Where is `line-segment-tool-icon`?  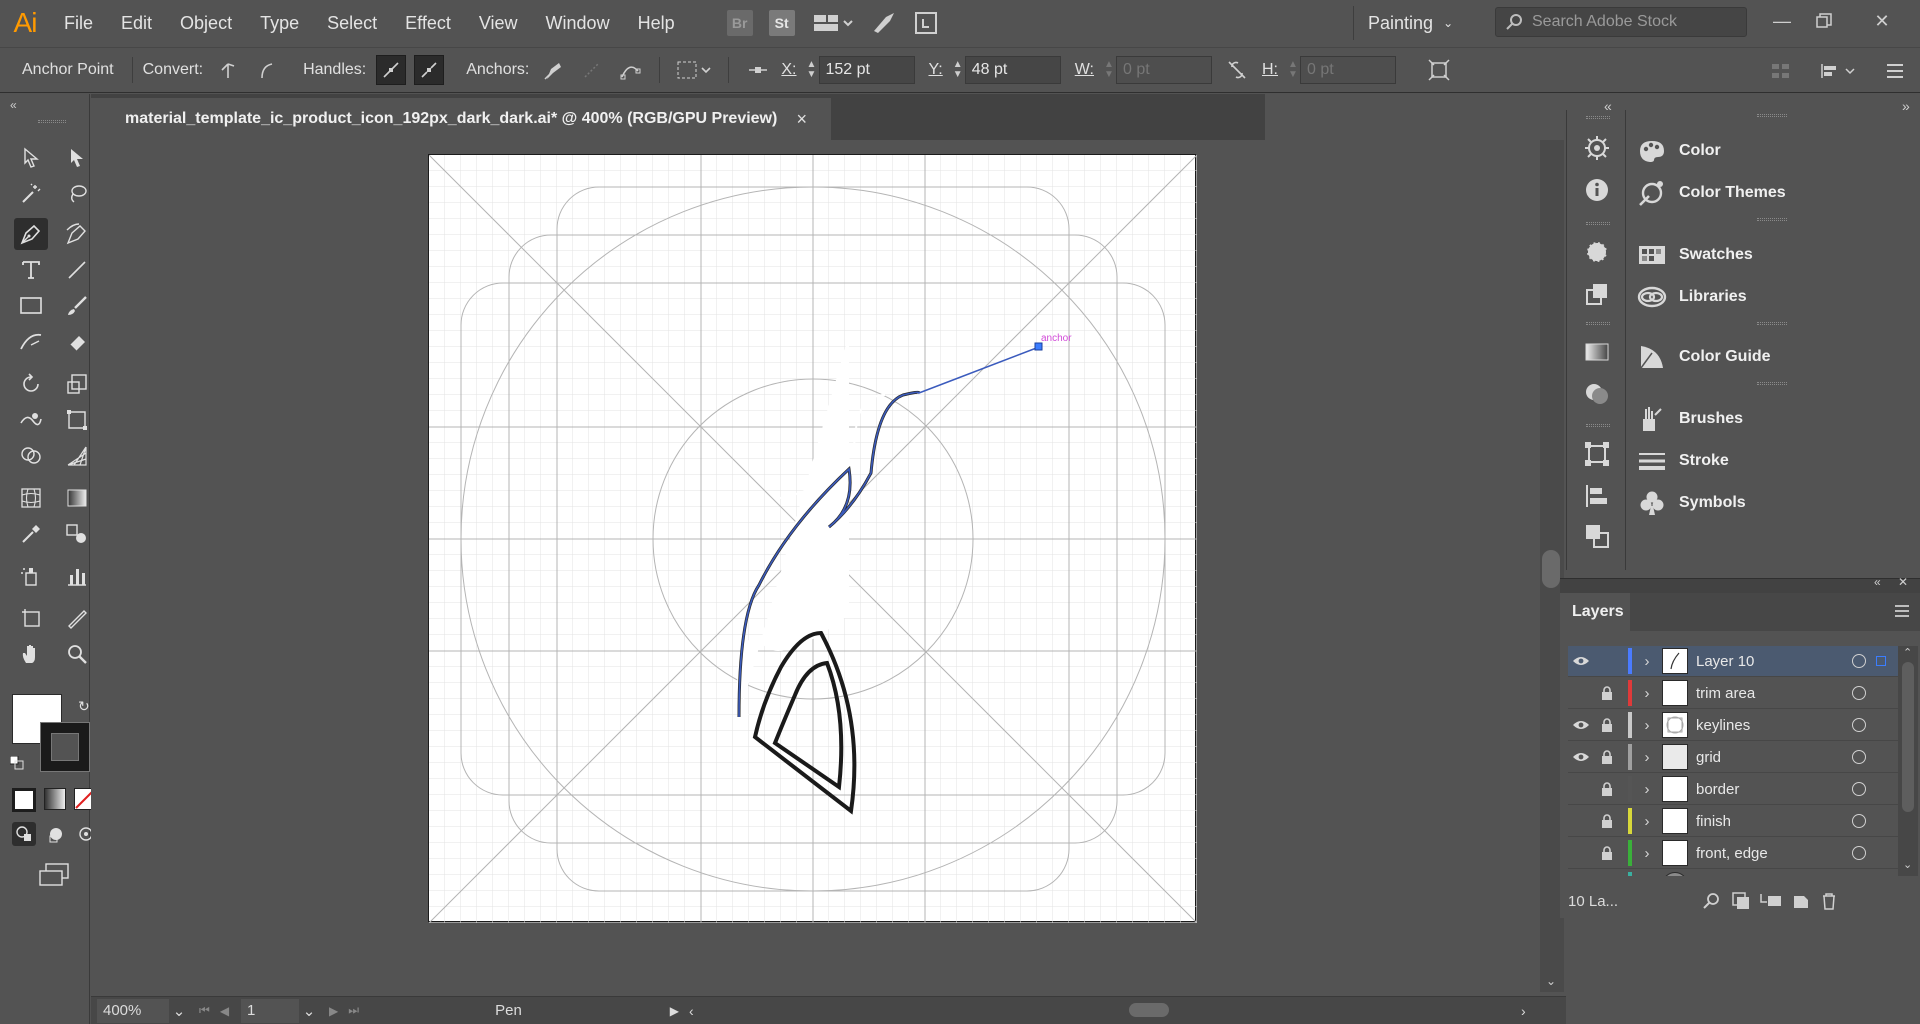 line-segment-tool-icon is located at coordinates (77, 270).